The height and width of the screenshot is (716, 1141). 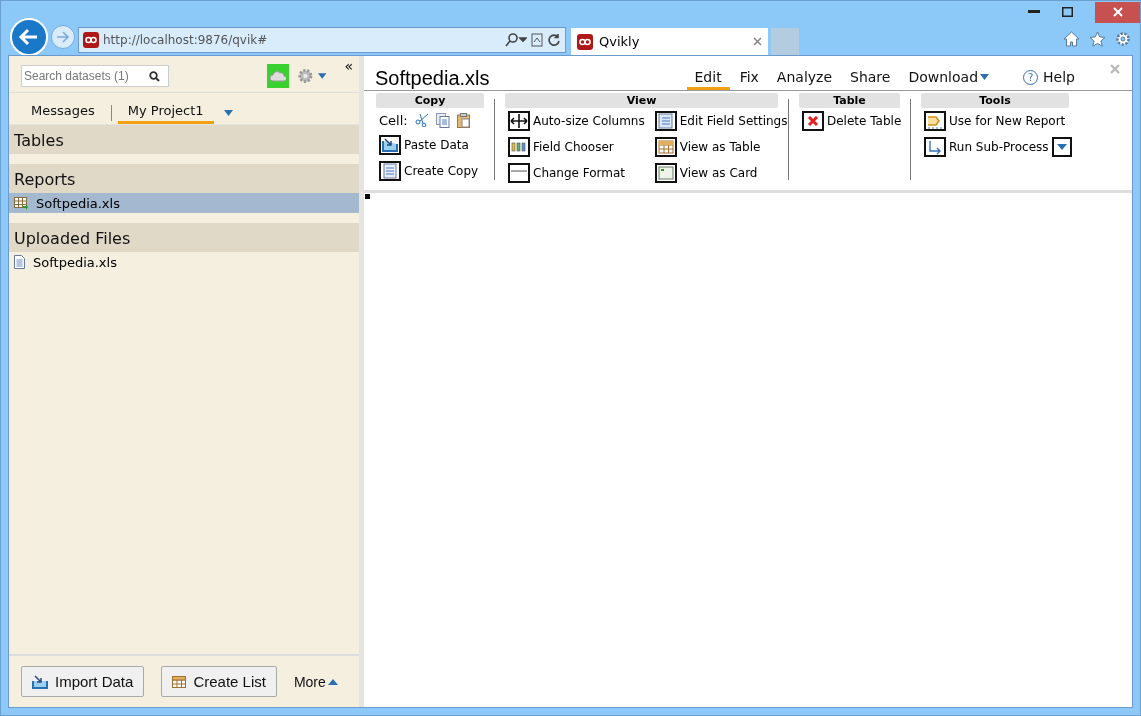 I want to click on compatibility-icon, so click(x=537, y=40).